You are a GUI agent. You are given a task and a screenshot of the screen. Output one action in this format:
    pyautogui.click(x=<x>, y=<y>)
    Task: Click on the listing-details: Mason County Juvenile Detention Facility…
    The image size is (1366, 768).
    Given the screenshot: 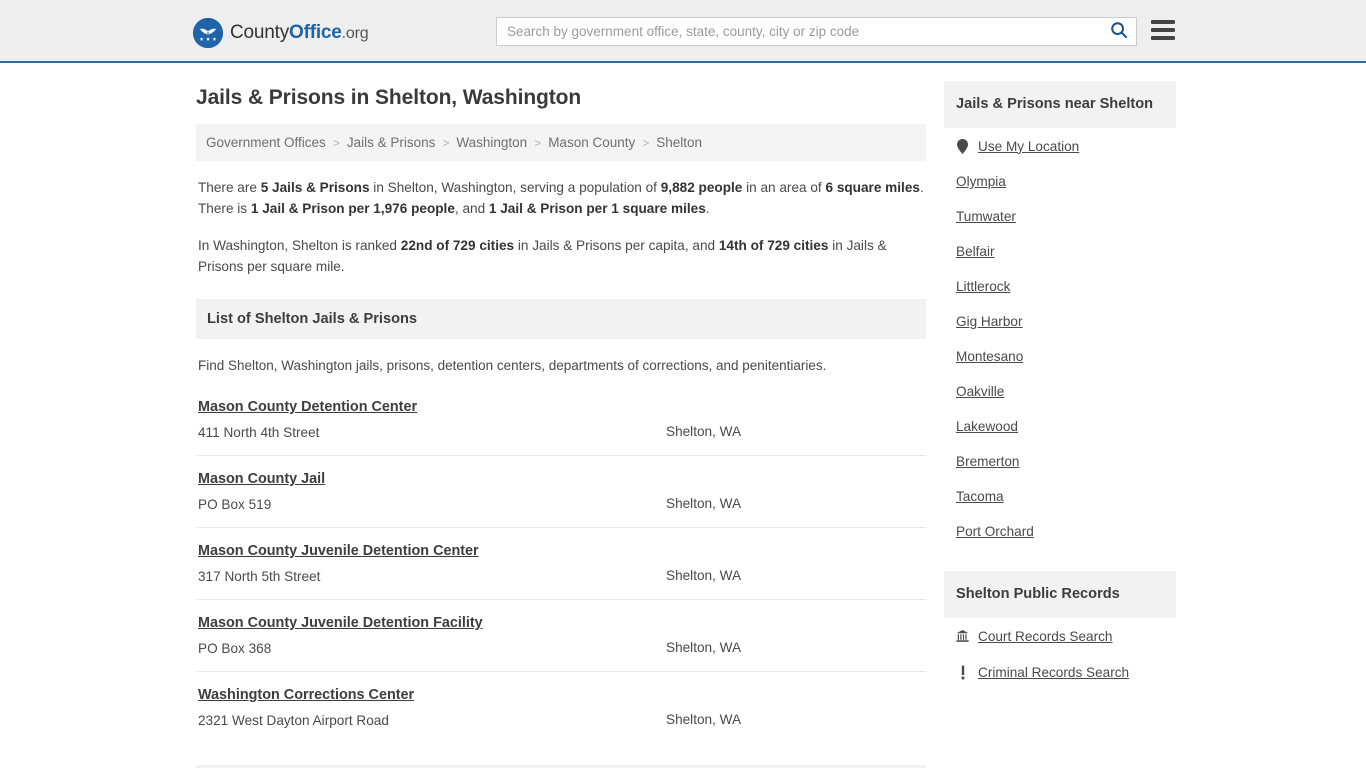 What is the action you would take?
    pyautogui.click(x=431, y=636)
    